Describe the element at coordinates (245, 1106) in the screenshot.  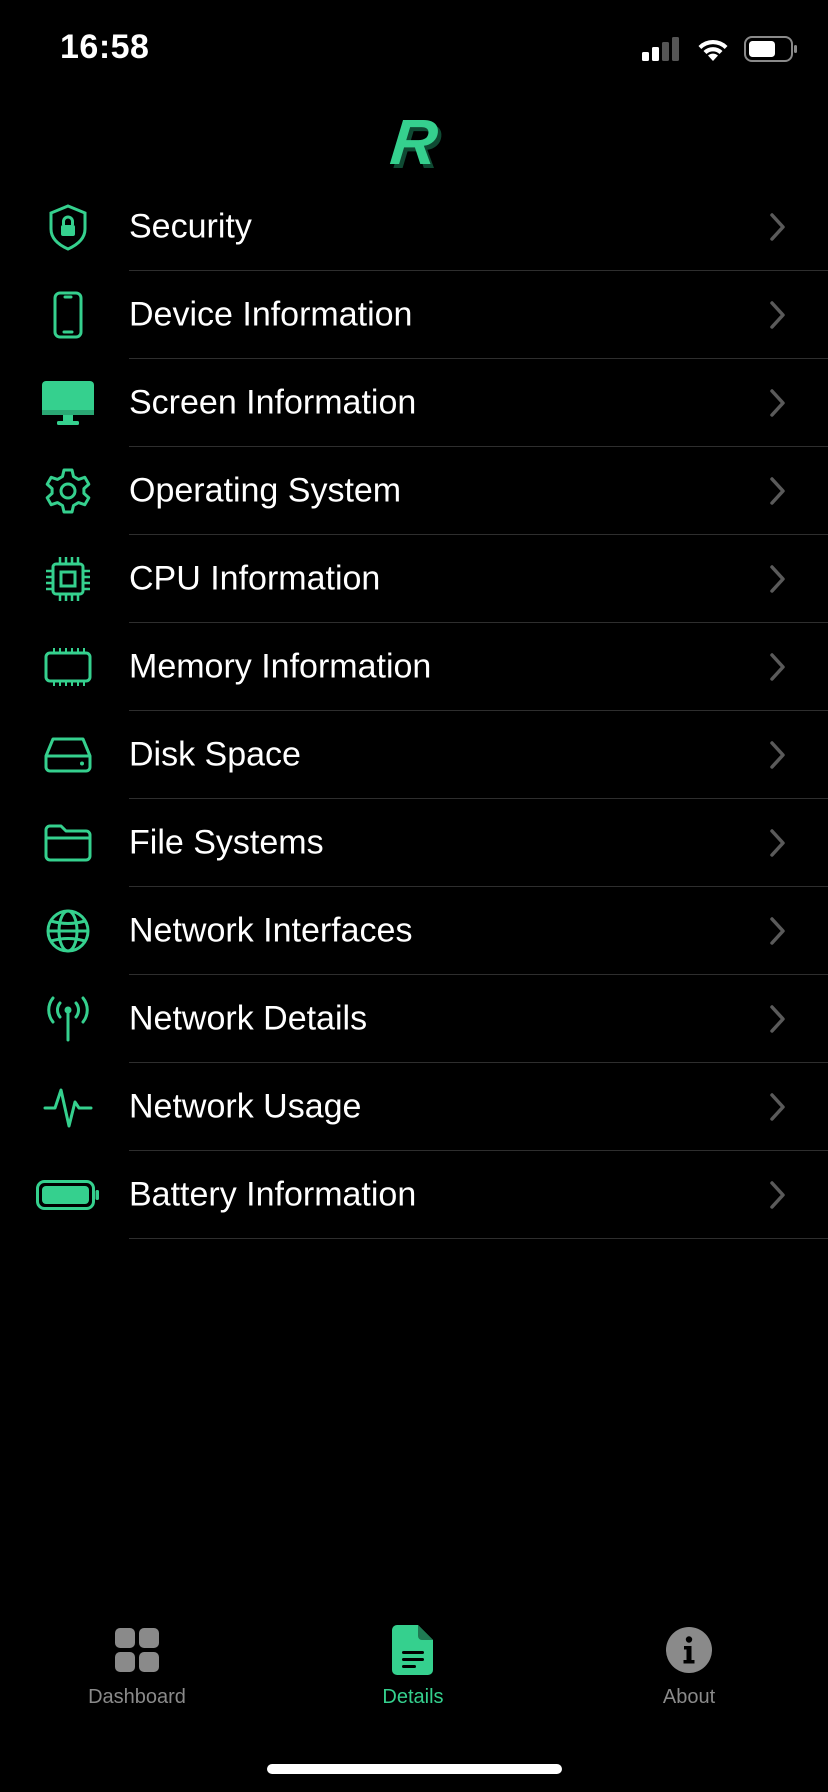
I see `menu-item-label: Network Usage` at that location.